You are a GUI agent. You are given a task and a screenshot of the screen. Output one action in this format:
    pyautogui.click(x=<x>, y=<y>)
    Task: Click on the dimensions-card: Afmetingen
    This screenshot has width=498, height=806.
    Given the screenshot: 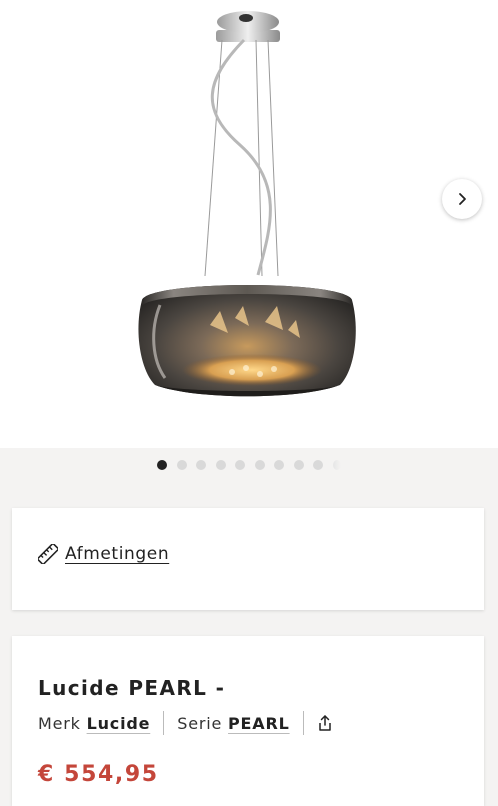 What is the action you would take?
    pyautogui.click(x=248, y=559)
    